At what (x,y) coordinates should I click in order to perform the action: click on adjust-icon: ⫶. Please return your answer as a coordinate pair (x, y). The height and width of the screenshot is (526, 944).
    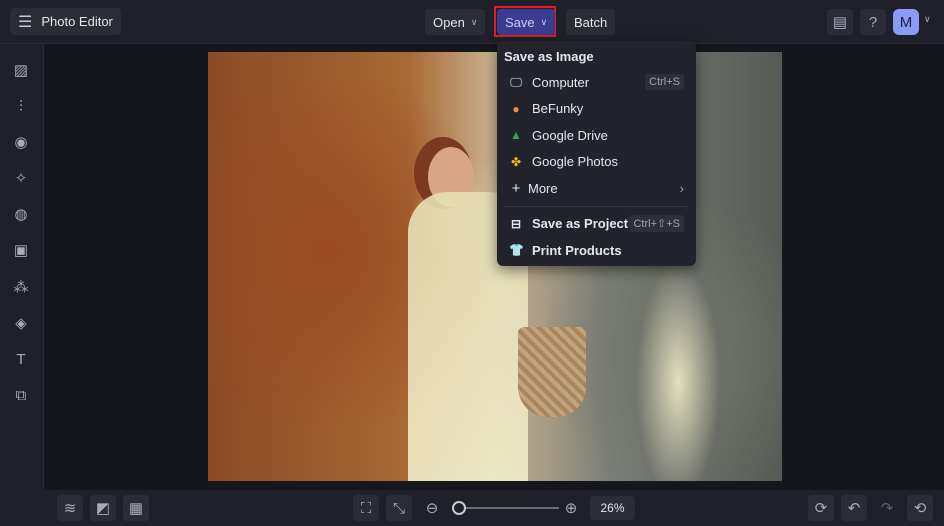
    Looking at the image, I should click on (21, 106).